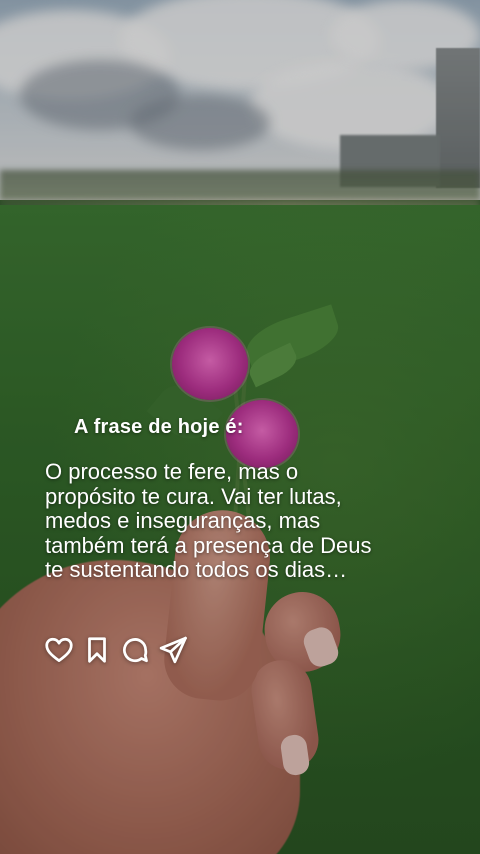 This screenshot has width=480, height=854. I want to click on quote-line: O processo te fere, mas o, so click(172, 471).